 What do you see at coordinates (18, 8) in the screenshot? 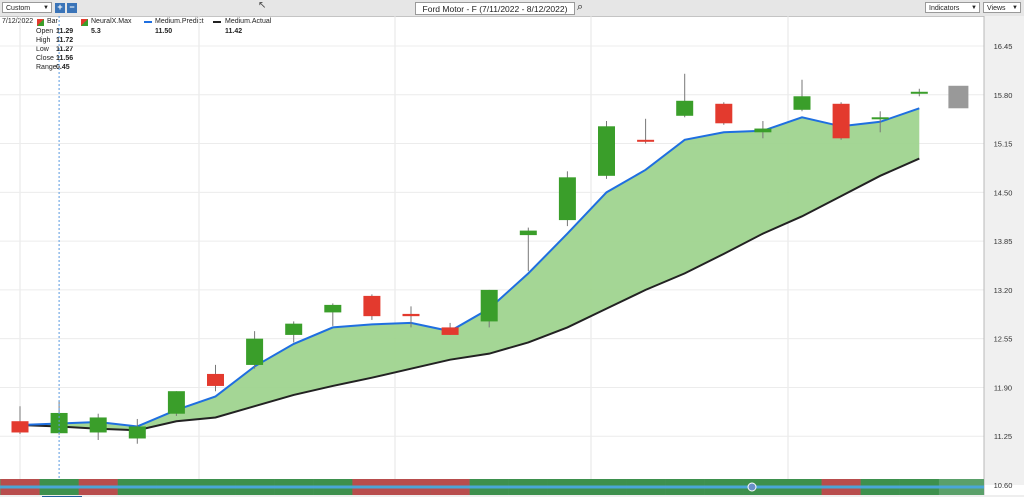
I see `timeframe-value: Custom` at bounding box center [18, 8].